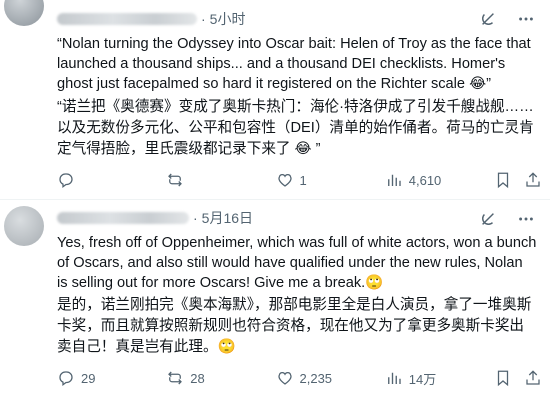 The height and width of the screenshot is (393, 550). I want to click on post-meta: · 5月16日, so click(155, 218).